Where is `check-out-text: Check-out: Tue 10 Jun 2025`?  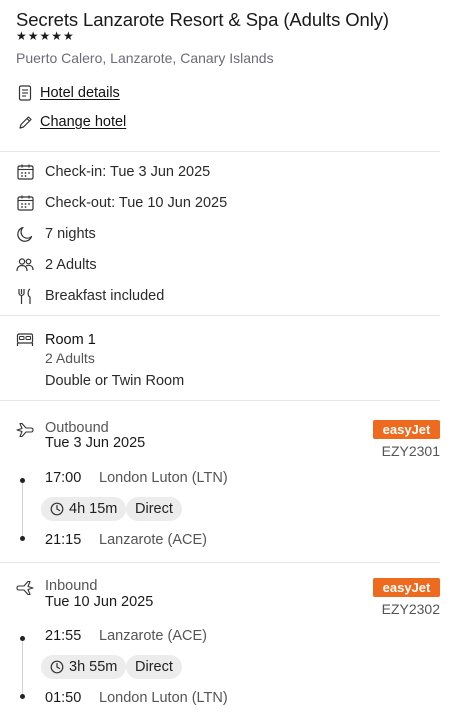 check-out-text: Check-out: Tue 10 Jun 2025 is located at coordinates (136, 203).